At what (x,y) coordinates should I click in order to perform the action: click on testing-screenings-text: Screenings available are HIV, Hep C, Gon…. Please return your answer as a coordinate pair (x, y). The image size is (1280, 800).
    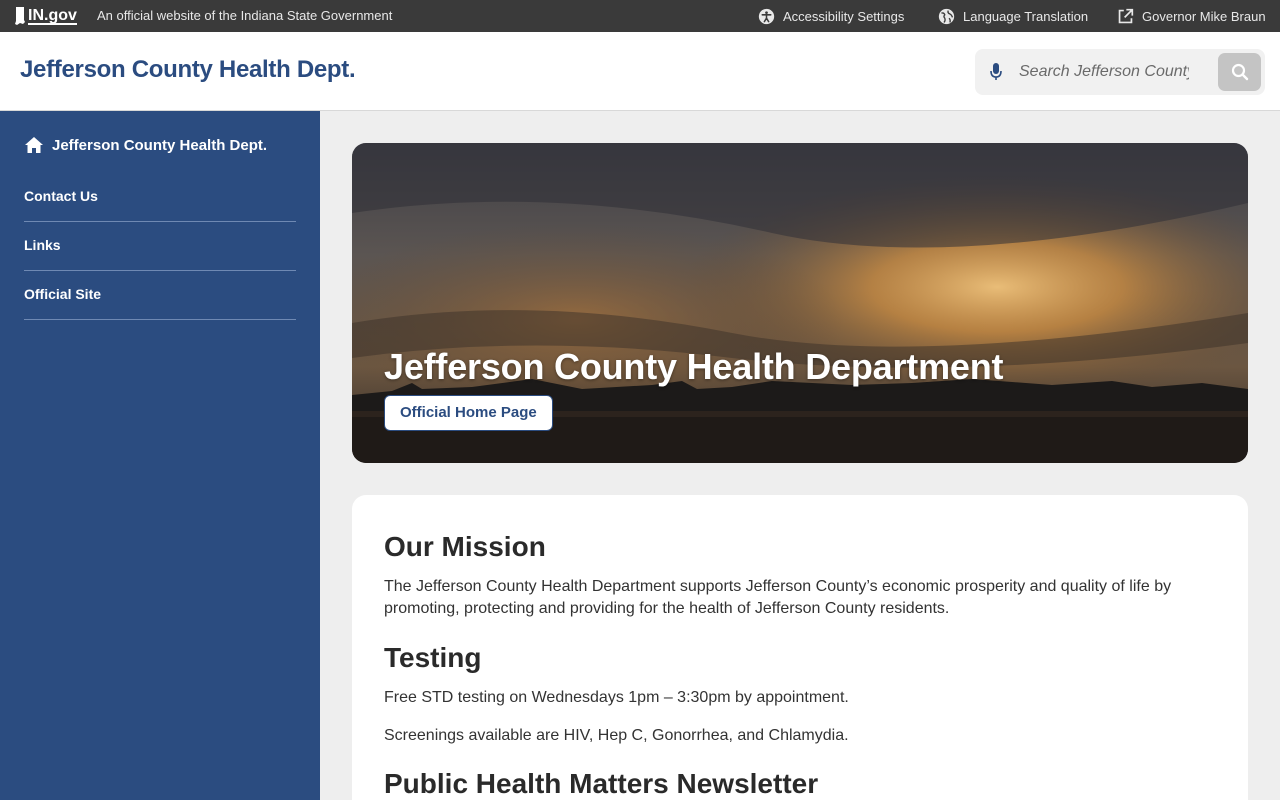
    Looking at the image, I should click on (616, 735).